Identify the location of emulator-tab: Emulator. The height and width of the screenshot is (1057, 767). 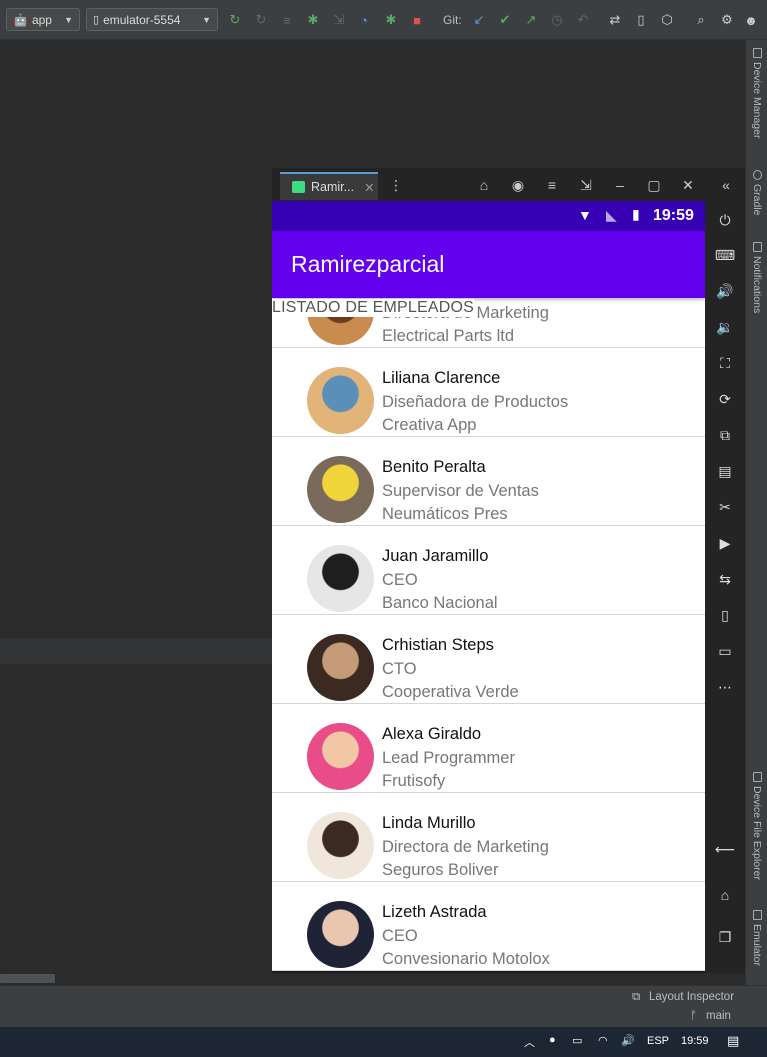
(756, 938).